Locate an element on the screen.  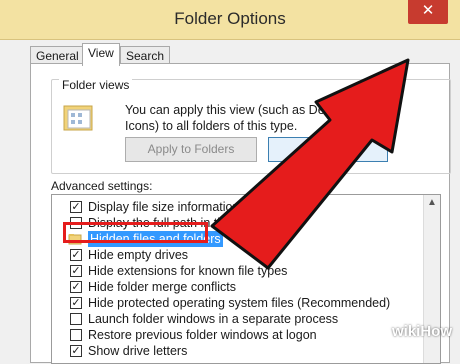
tab-view: View is located at coordinates (101, 54).